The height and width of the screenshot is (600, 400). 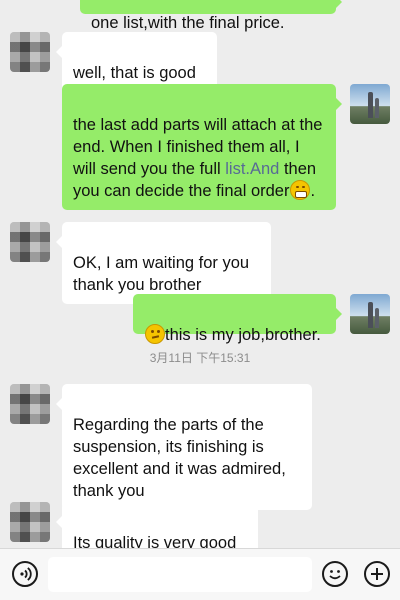 What do you see at coordinates (136, 62) in the screenshot?
I see `message-bubble-incoming: well, that is good` at bounding box center [136, 62].